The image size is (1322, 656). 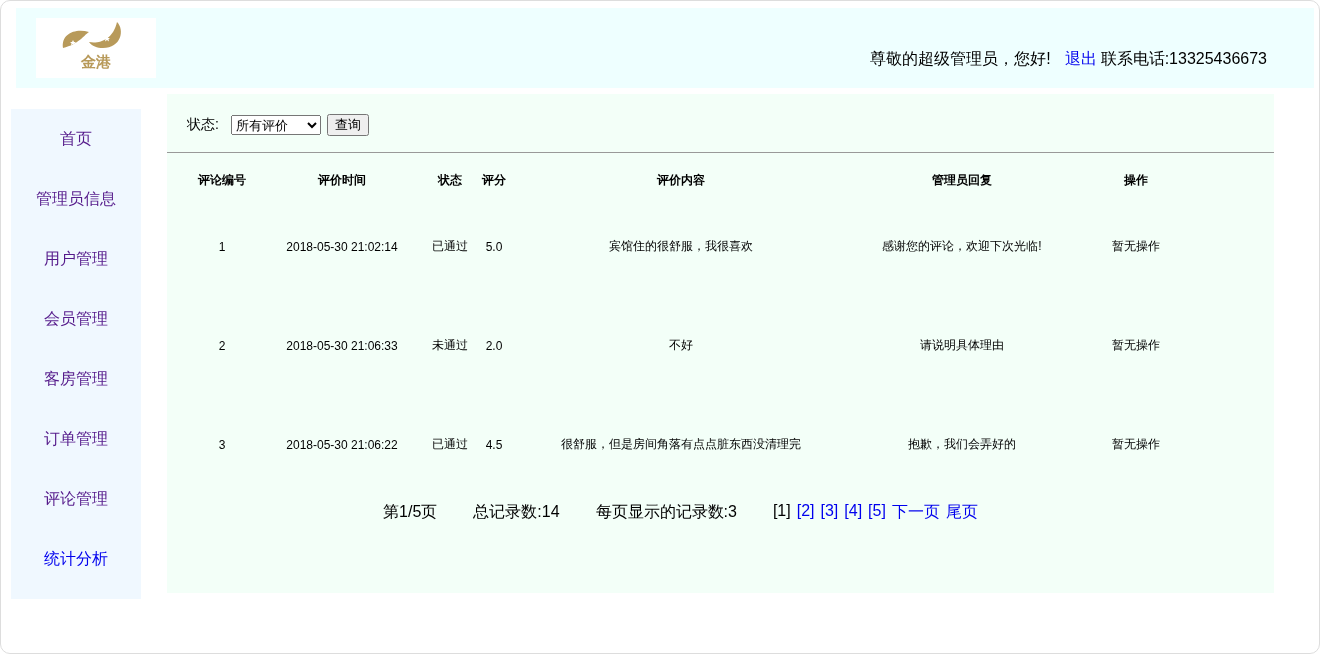 I want to click on page-link: [2], so click(x=805, y=512).